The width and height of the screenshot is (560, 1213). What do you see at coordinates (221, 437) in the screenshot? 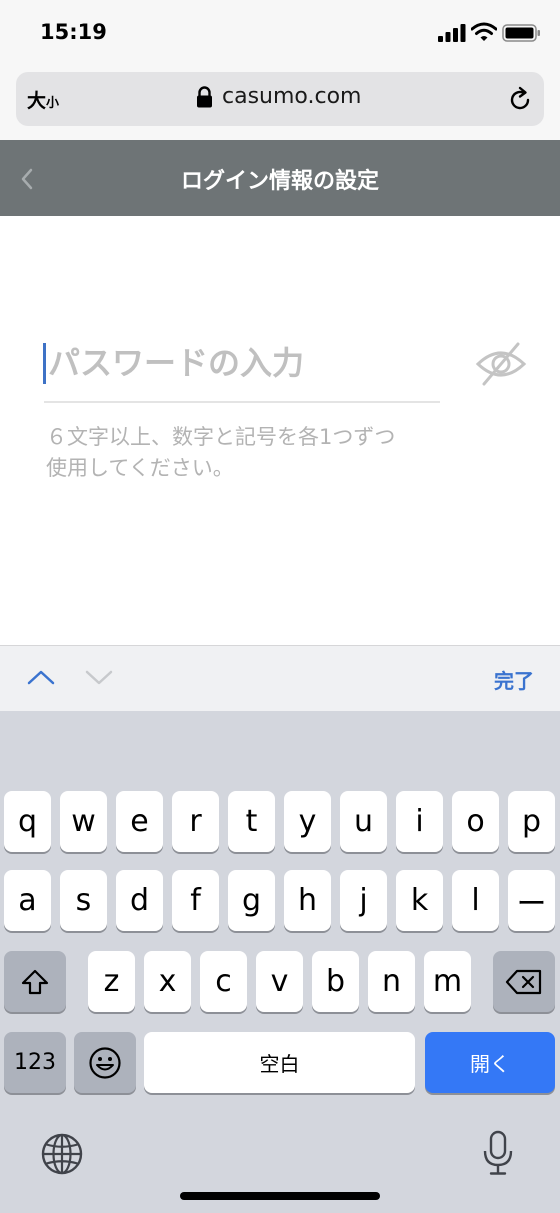
I see `hint-line-1: ６文字以上、数字と記号を各1つずつ` at bounding box center [221, 437].